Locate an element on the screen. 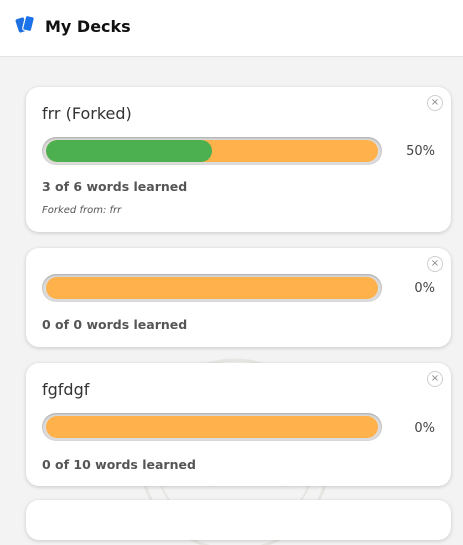  words-learned-text: 0 of 10 words learned is located at coordinates (119, 464).